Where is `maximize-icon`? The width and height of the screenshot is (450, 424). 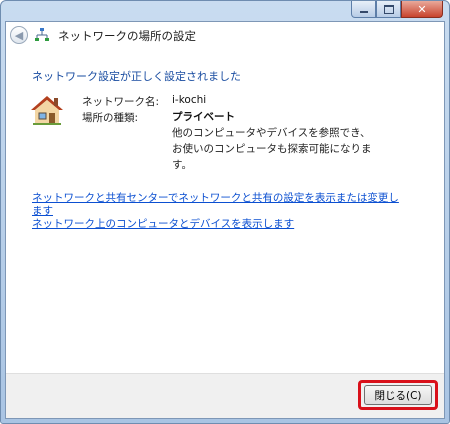 maximize-icon is located at coordinates (388, 9).